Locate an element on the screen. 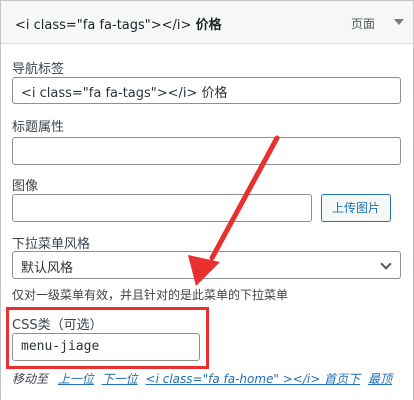  move-down-link: 下一位 is located at coordinates (120, 379).